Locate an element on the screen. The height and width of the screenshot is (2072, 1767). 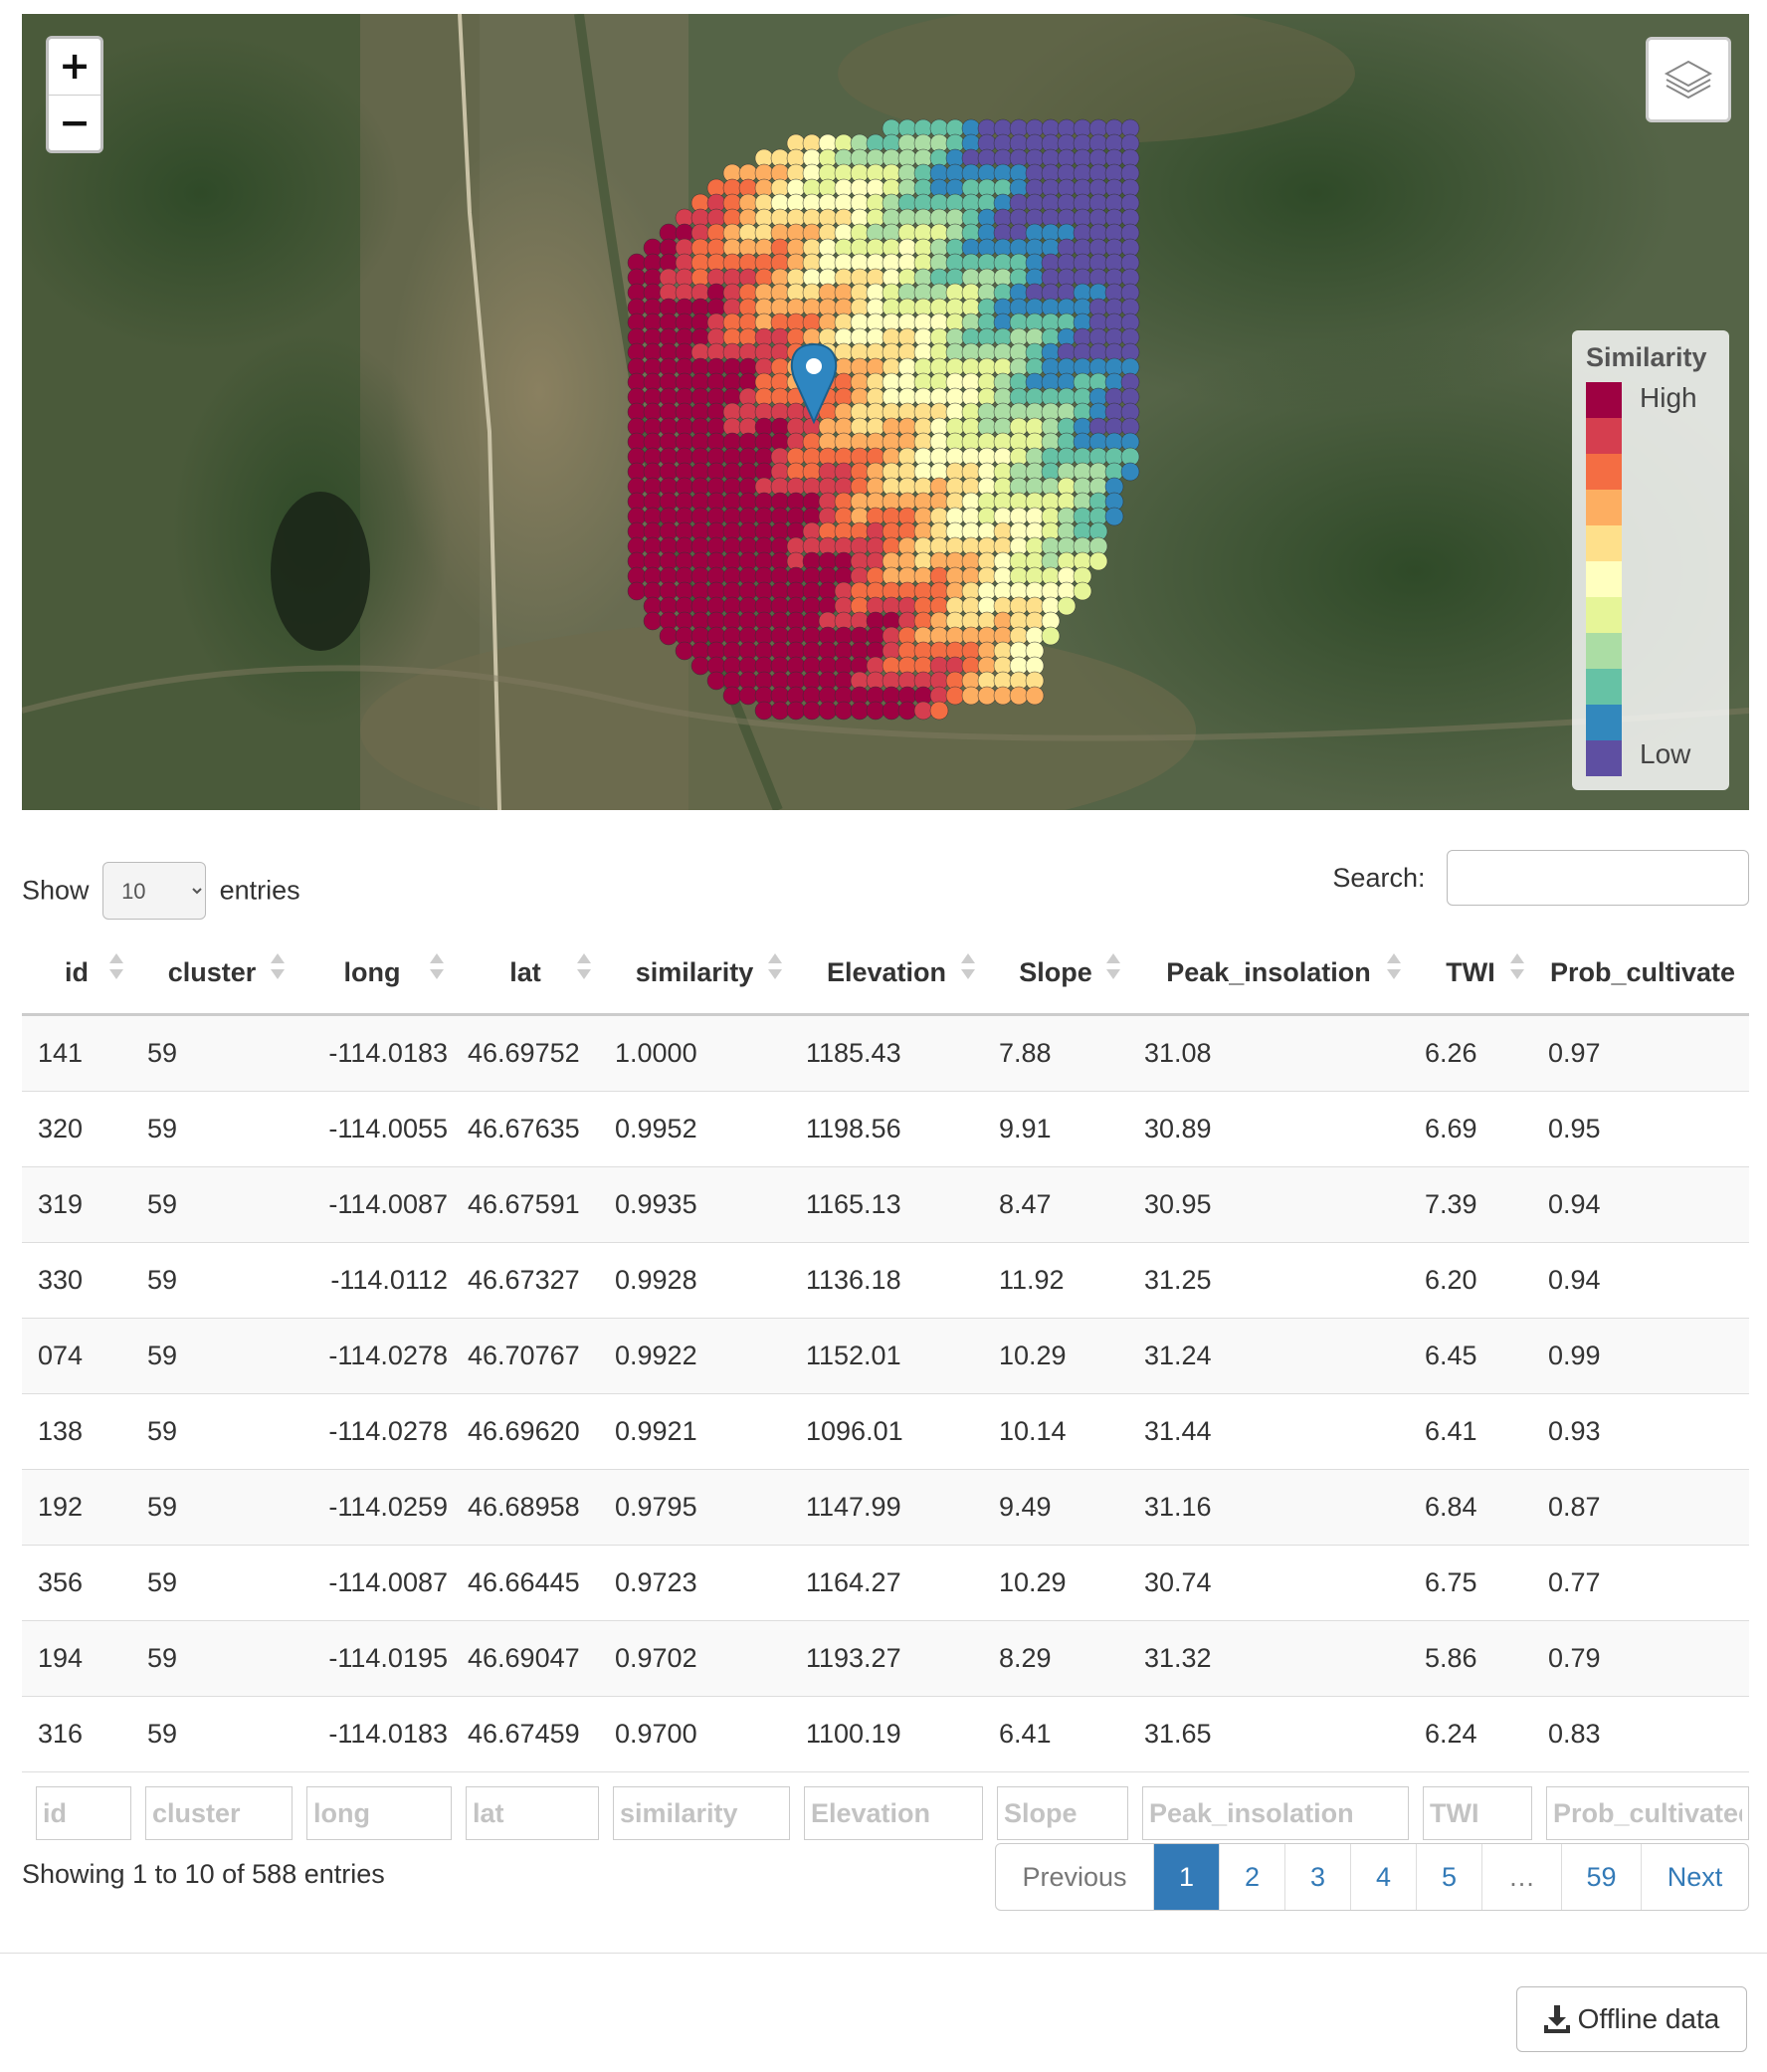
page-3-button: 3 is located at coordinates (1317, 1877).